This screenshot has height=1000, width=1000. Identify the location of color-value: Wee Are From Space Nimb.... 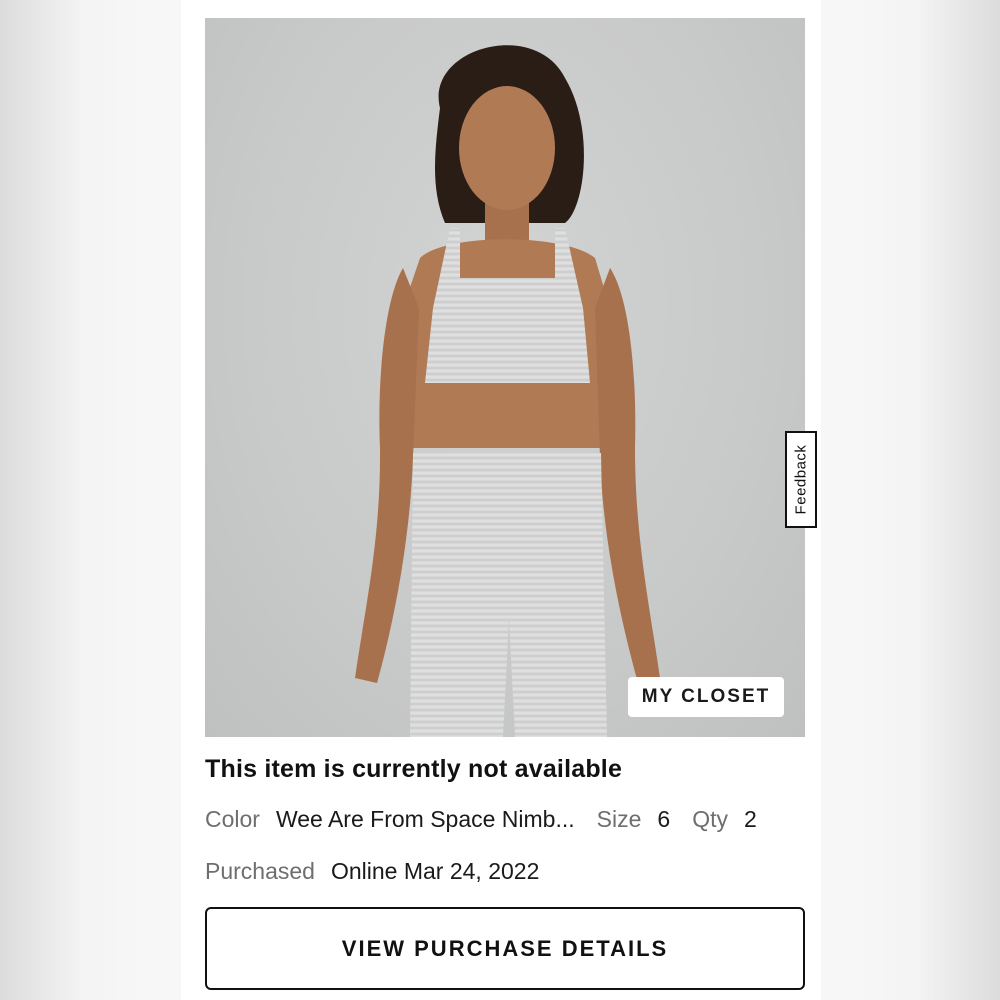
(425, 819).